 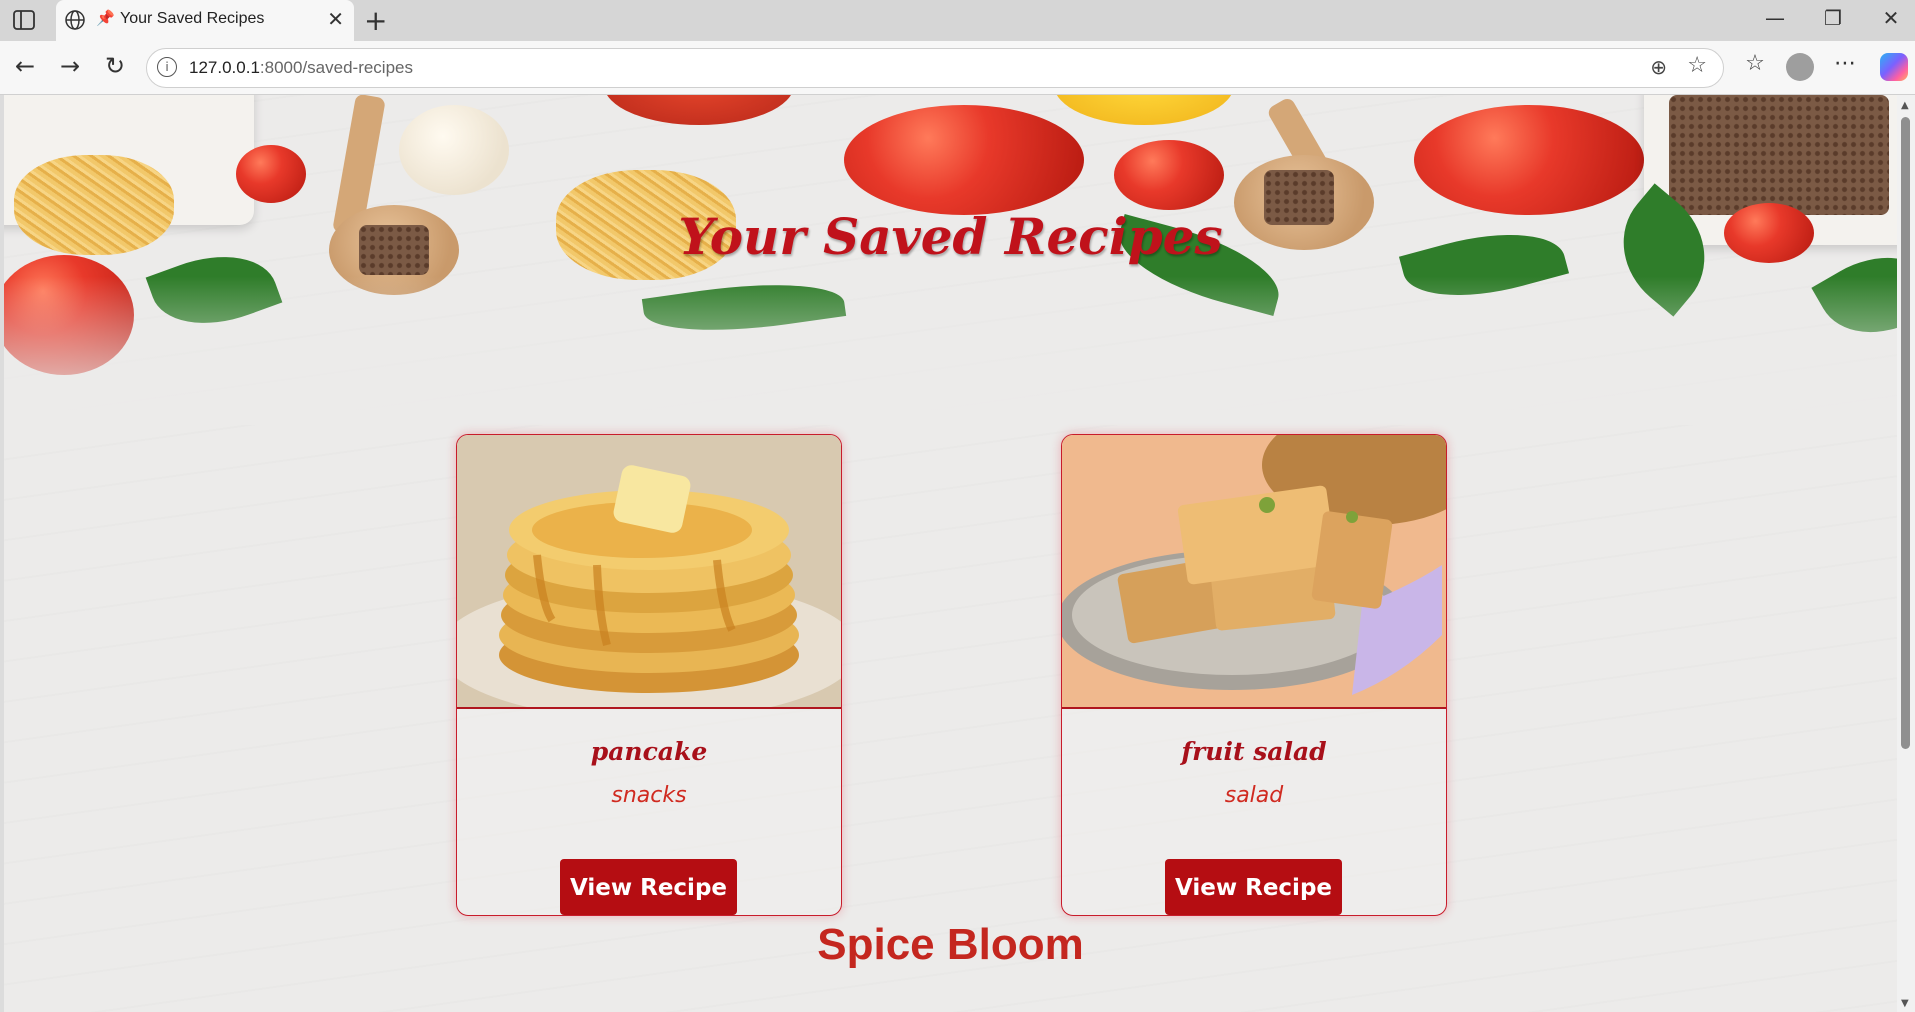 I want to click on recipe-card: fruit salad salad View Recipe, so click(x=1254, y=675).